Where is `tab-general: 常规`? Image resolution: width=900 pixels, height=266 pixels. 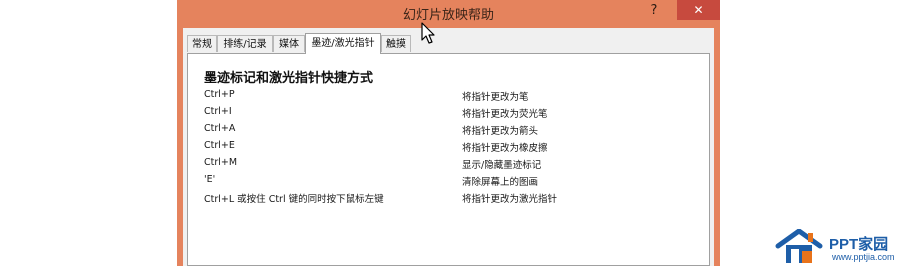
tab-general: 常规 is located at coordinates (202, 43).